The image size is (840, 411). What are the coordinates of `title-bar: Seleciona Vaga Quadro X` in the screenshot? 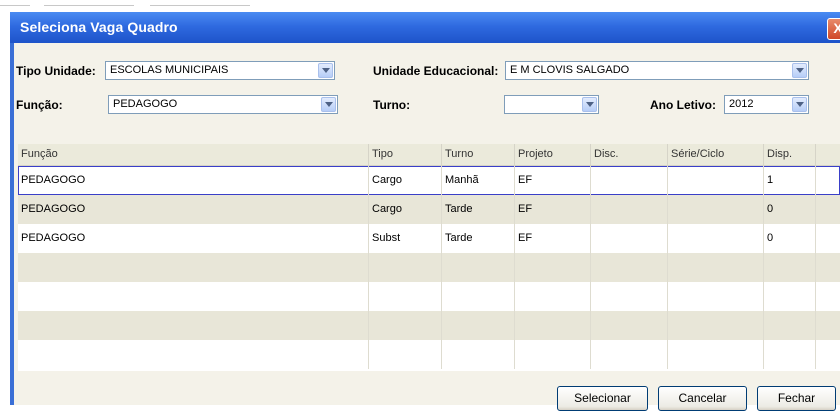 It's located at (425, 27).